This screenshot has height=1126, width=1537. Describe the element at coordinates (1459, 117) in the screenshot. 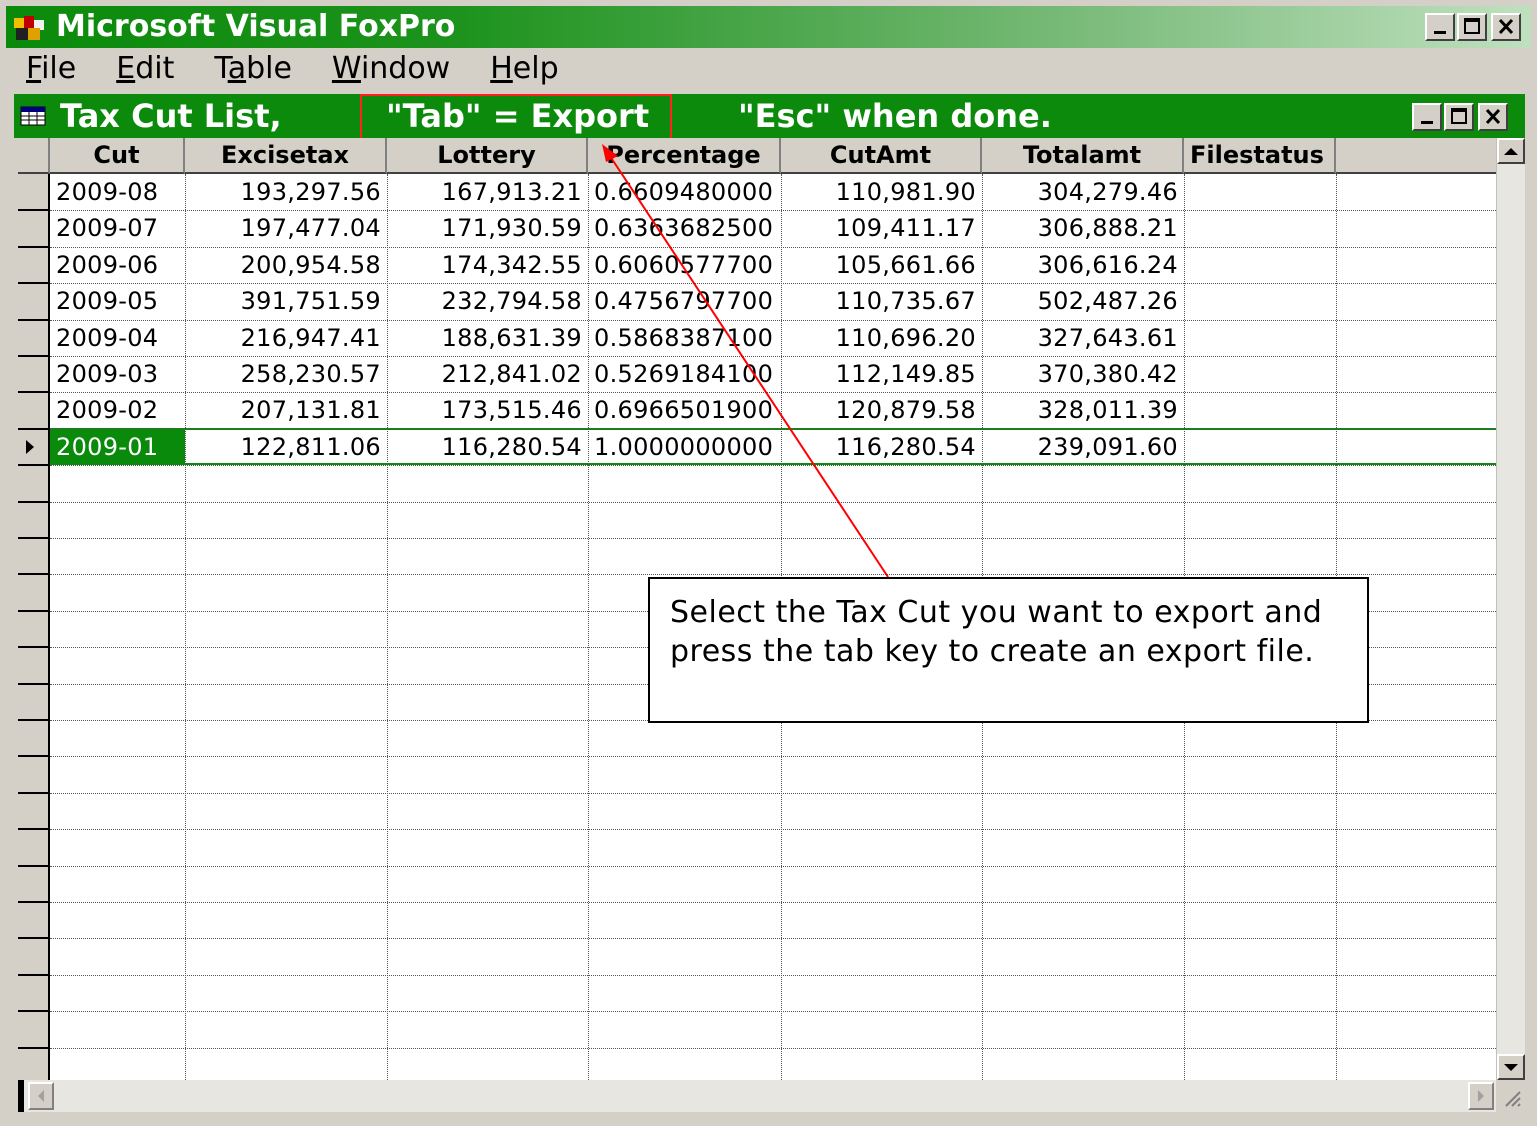

I see `child-maximize-button` at that location.